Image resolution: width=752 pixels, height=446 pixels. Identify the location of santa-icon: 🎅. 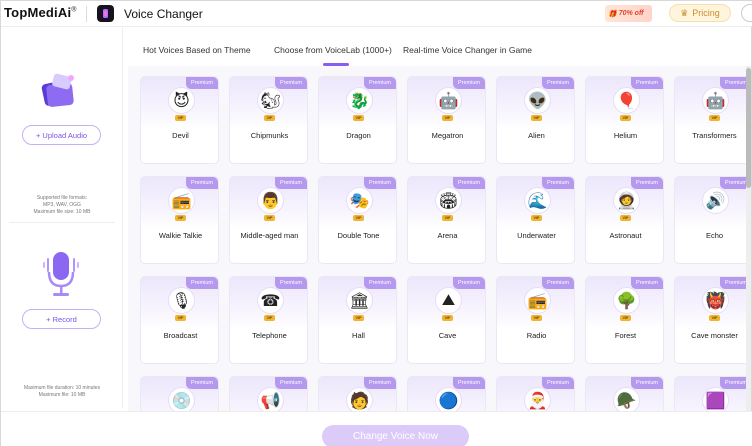
(537, 399).